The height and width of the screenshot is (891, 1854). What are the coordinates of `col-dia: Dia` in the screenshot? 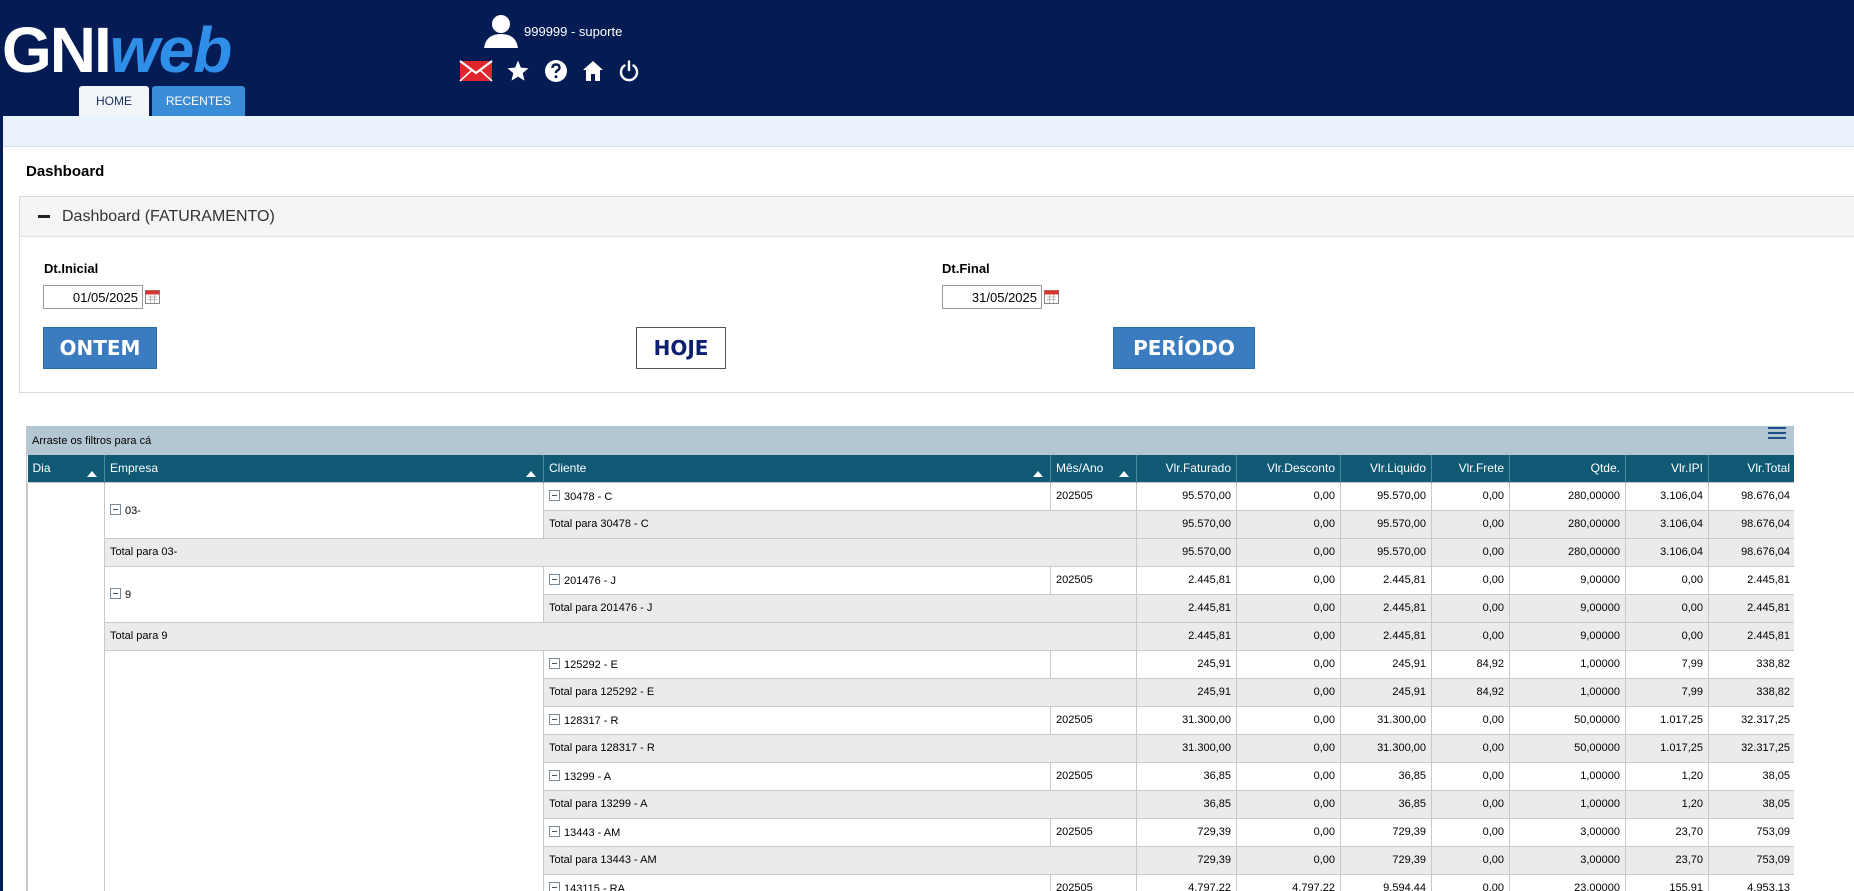 It's located at (66, 468).